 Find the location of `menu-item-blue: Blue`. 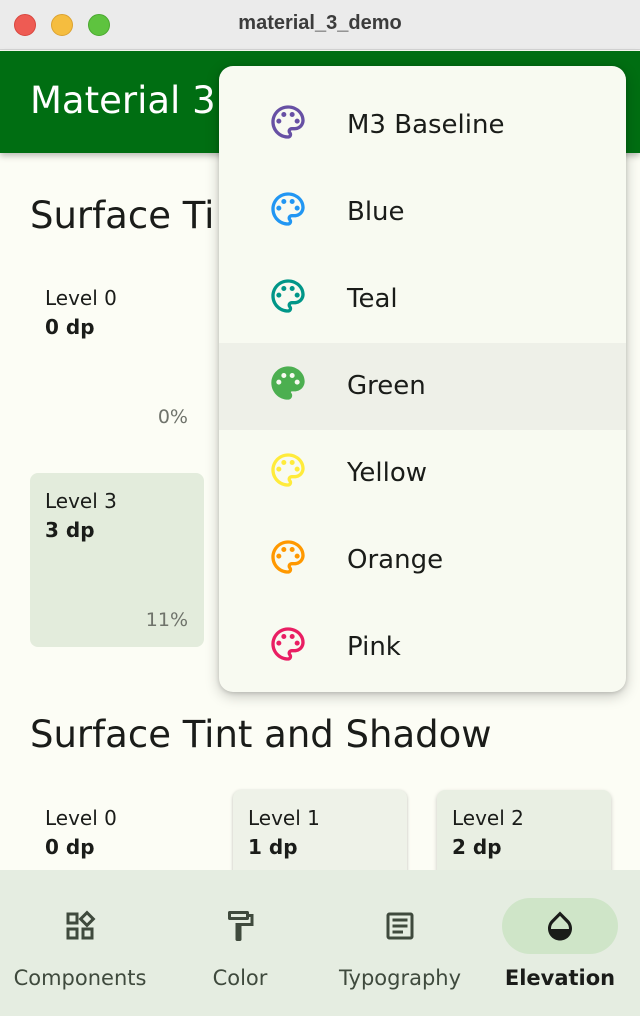

menu-item-blue: Blue is located at coordinates (422, 212).